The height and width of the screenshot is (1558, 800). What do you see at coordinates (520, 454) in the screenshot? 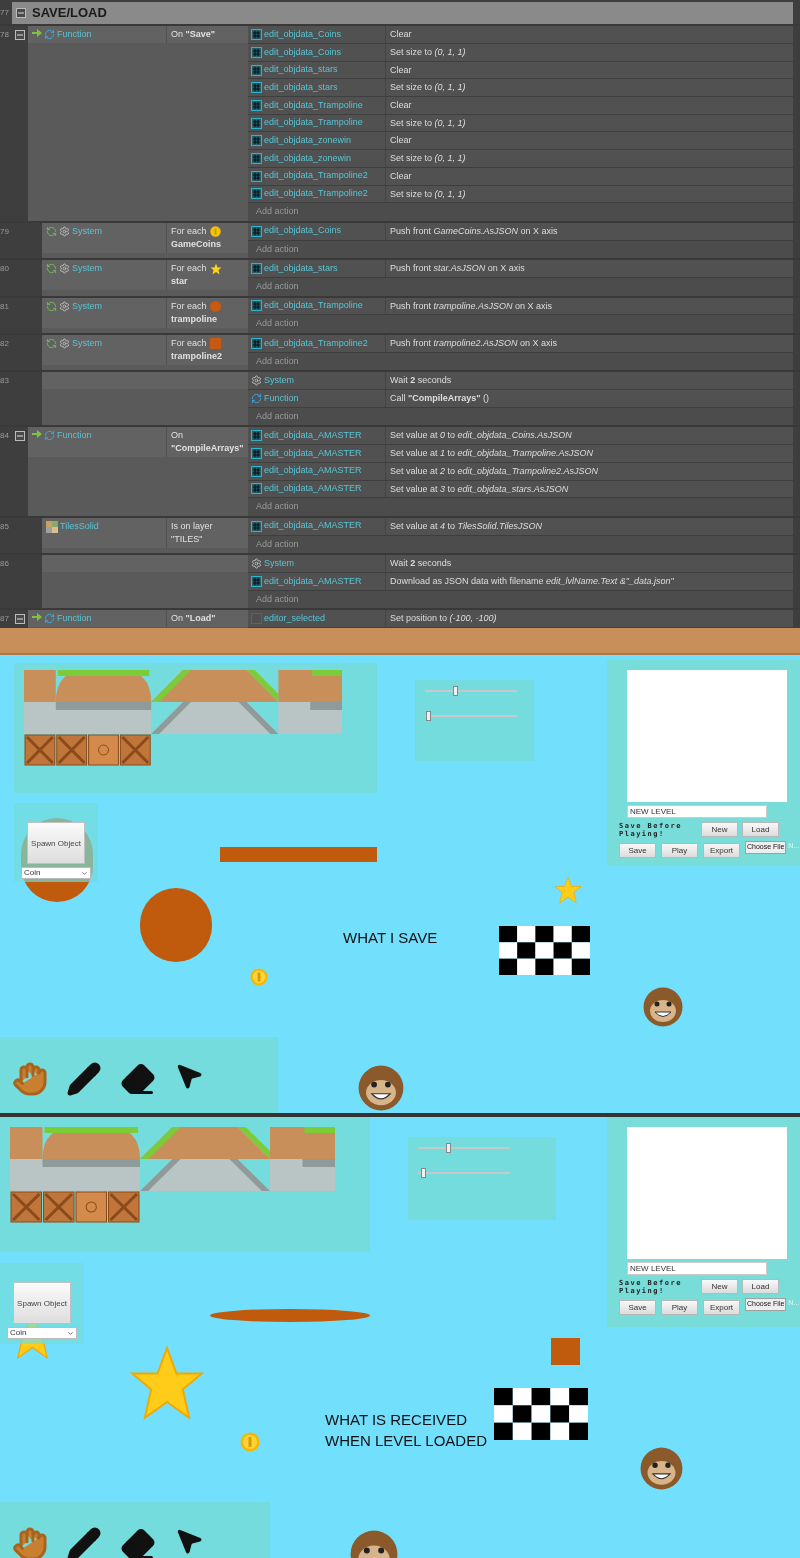
I see `action-row: edit_objdata_AMASTER Set value at 1 to edit_objdata_Trampoline.AsJSON` at bounding box center [520, 454].